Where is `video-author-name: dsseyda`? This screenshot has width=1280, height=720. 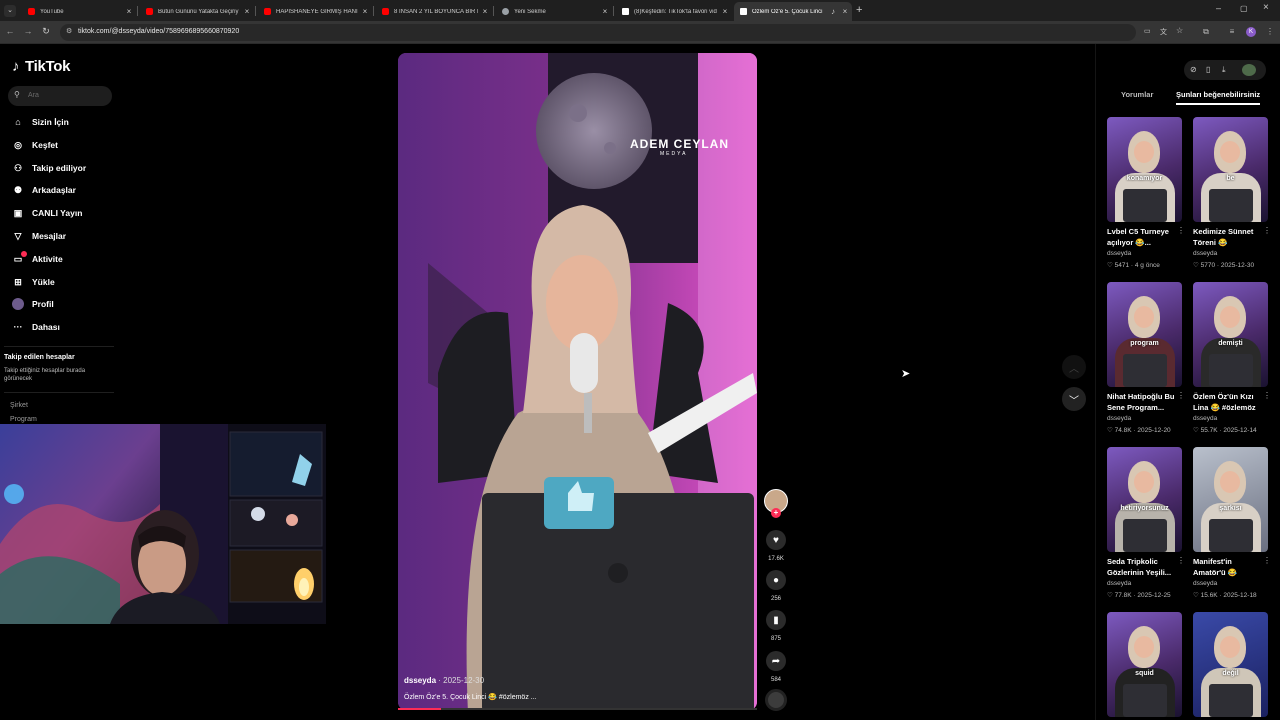 video-author-name: dsseyda is located at coordinates (420, 680).